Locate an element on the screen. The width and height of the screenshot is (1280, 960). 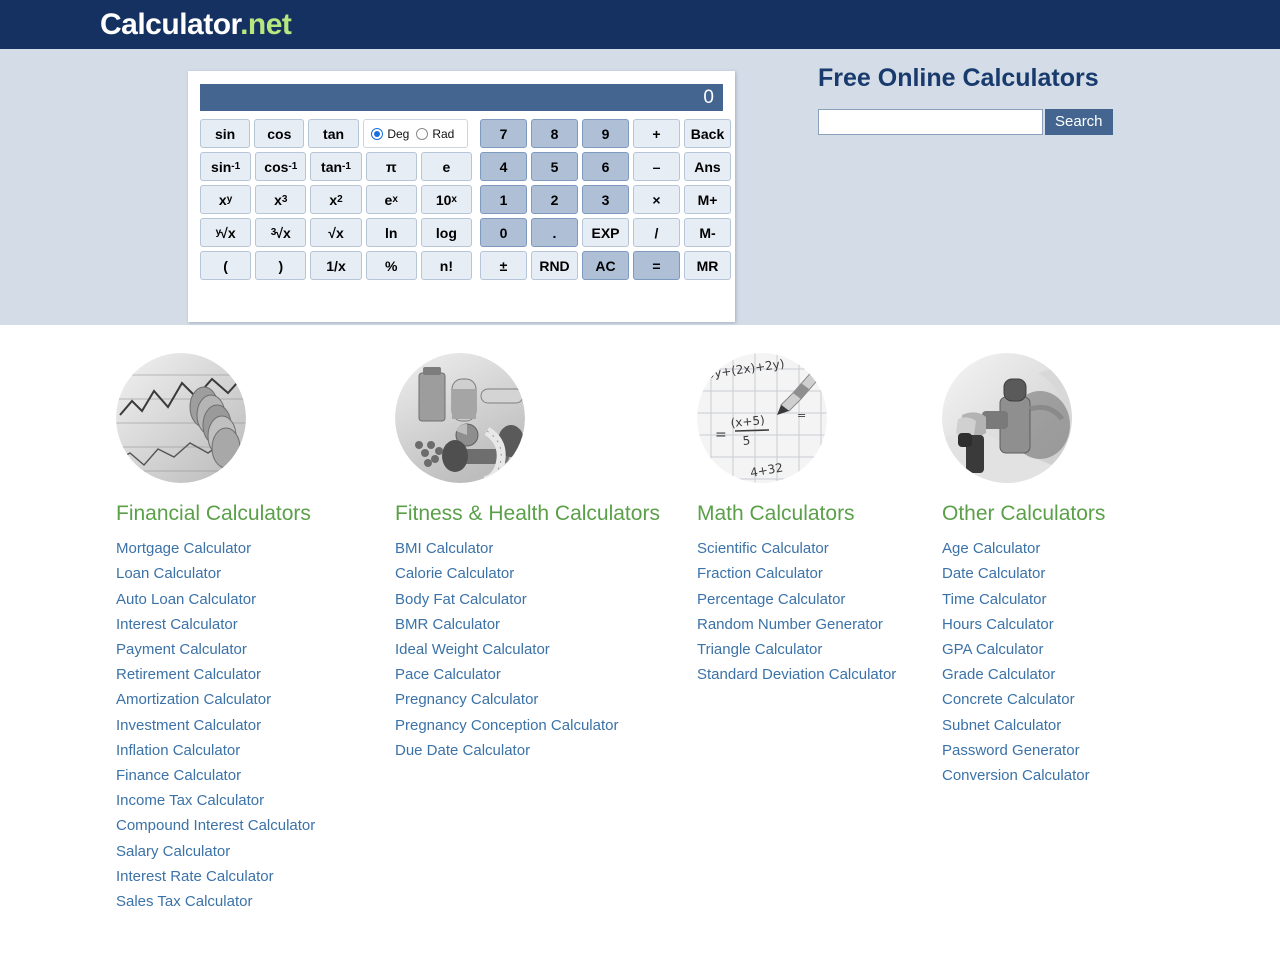
calc-key-: π is located at coordinates (391, 166).